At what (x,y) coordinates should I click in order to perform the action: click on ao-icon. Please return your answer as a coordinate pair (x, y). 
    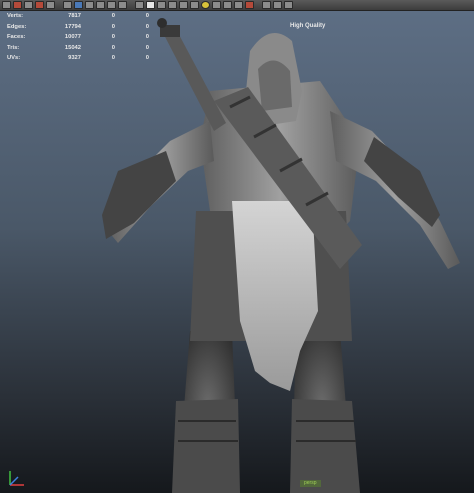
    Looking at the image, I should click on (227, 5).